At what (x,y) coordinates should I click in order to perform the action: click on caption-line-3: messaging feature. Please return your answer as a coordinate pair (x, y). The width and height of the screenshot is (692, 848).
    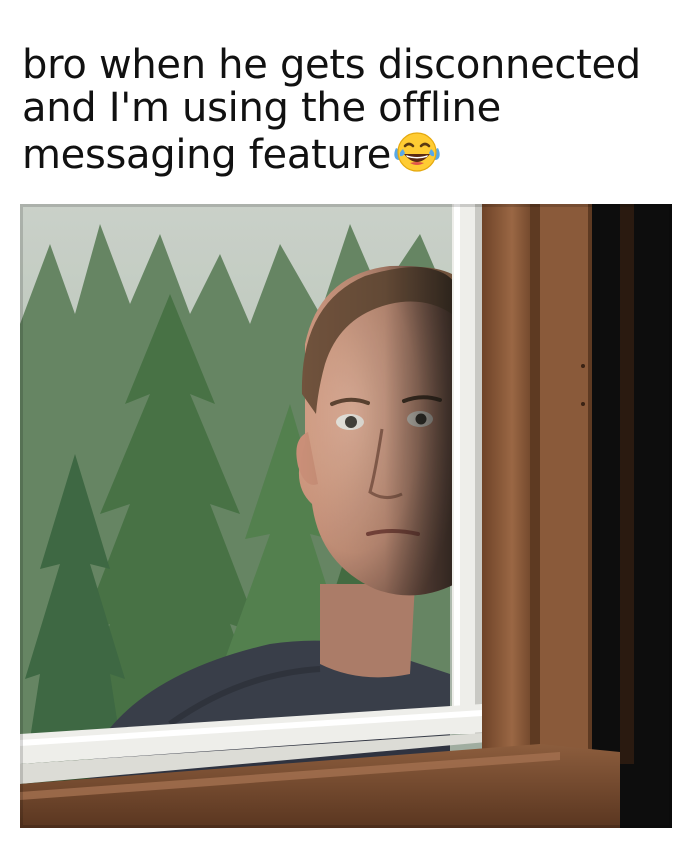
    Looking at the image, I should click on (352, 153).